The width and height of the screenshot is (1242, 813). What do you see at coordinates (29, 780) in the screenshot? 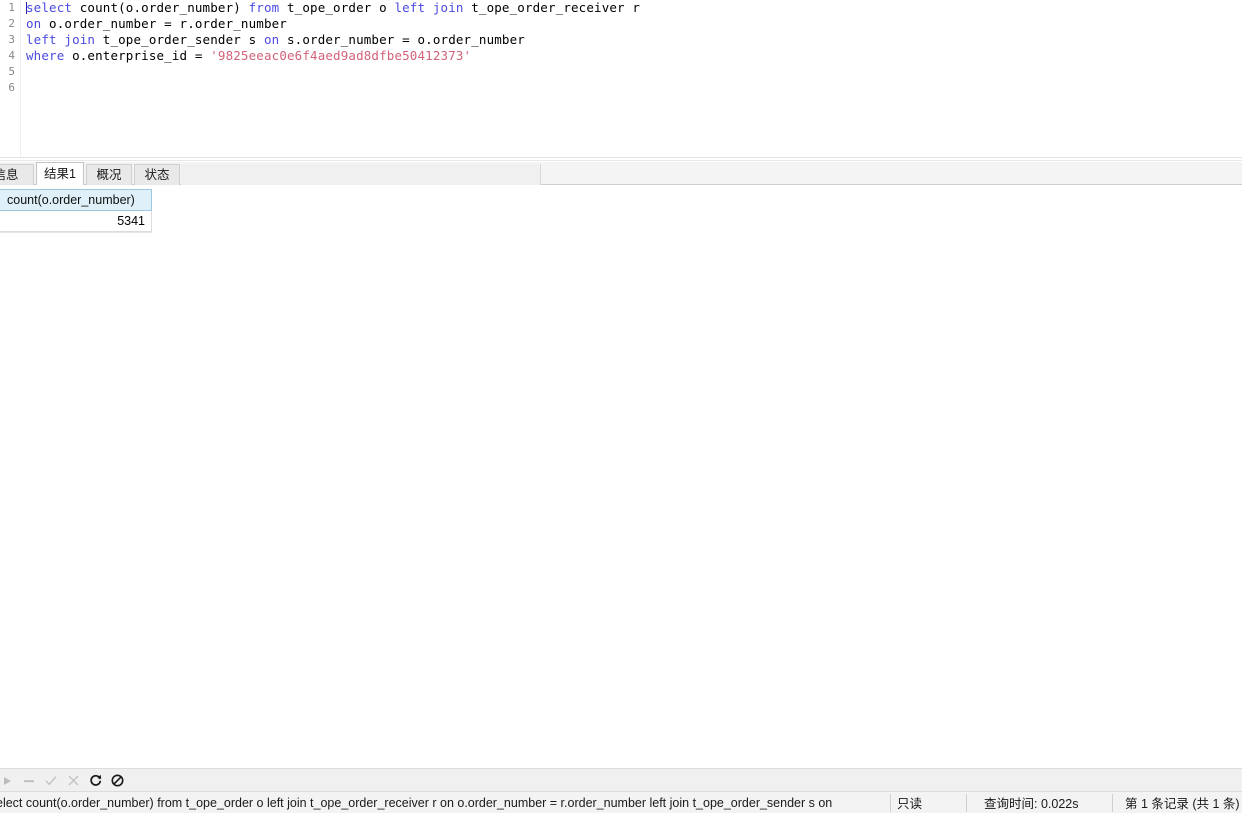
I see `minus-icon` at bounding box center [29, 780].